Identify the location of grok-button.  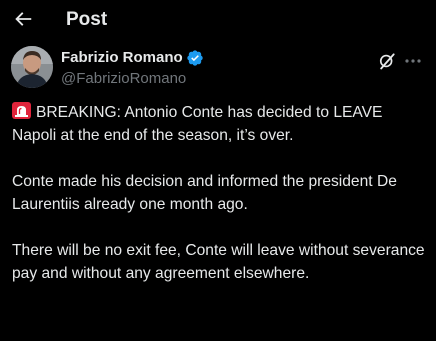
(387, 61).